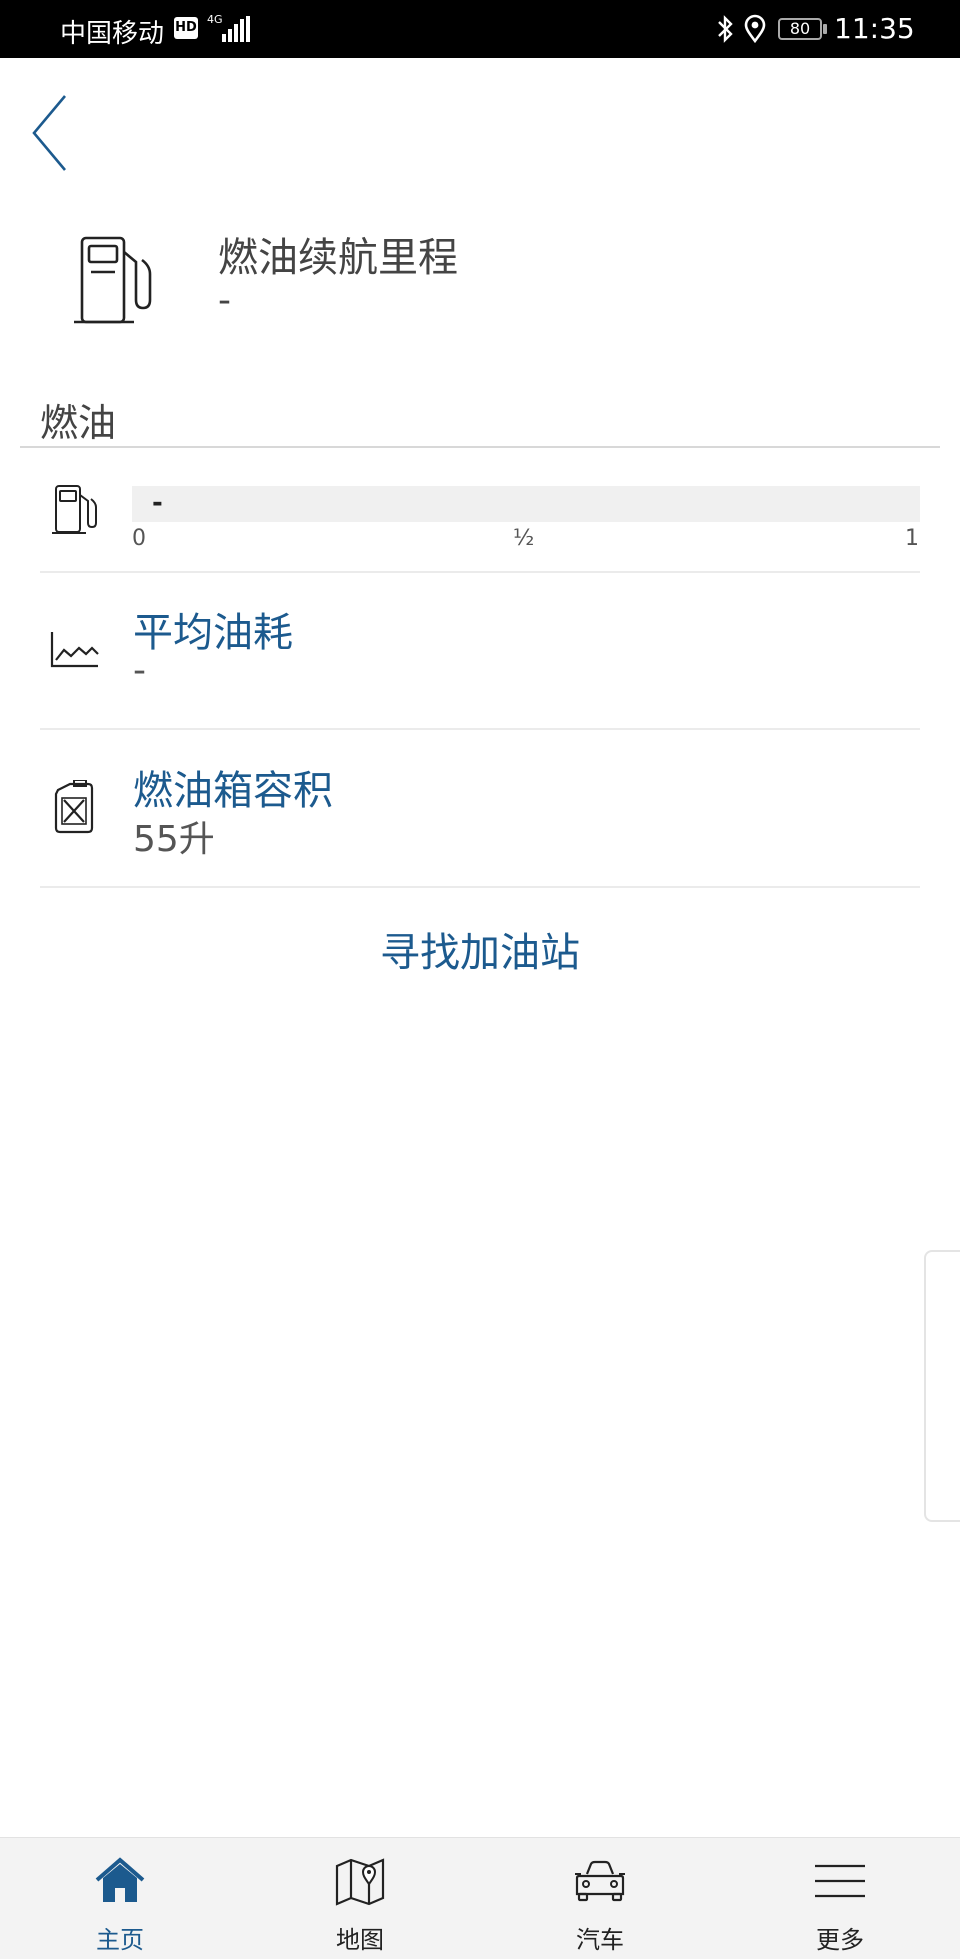 The image size is (960, 1959). What do you see at coordinates (840, 1881) in the screenshot?
I see `menu-icon` at bounding box center [840, 1881].